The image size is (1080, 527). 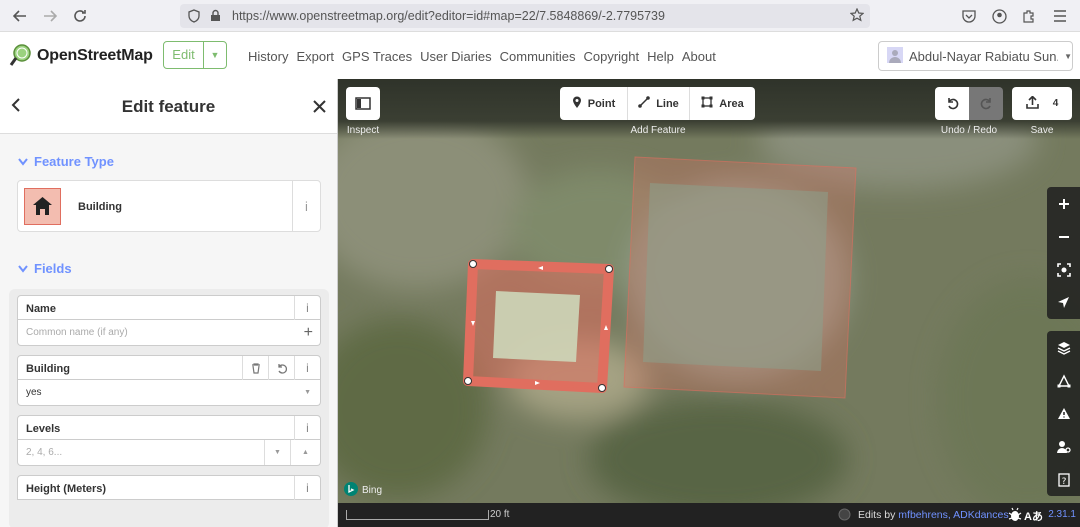 What do you see at coordinates (308, 333) in the screenshot?
I see `add-icon: +` at bounding box center [308, 333].